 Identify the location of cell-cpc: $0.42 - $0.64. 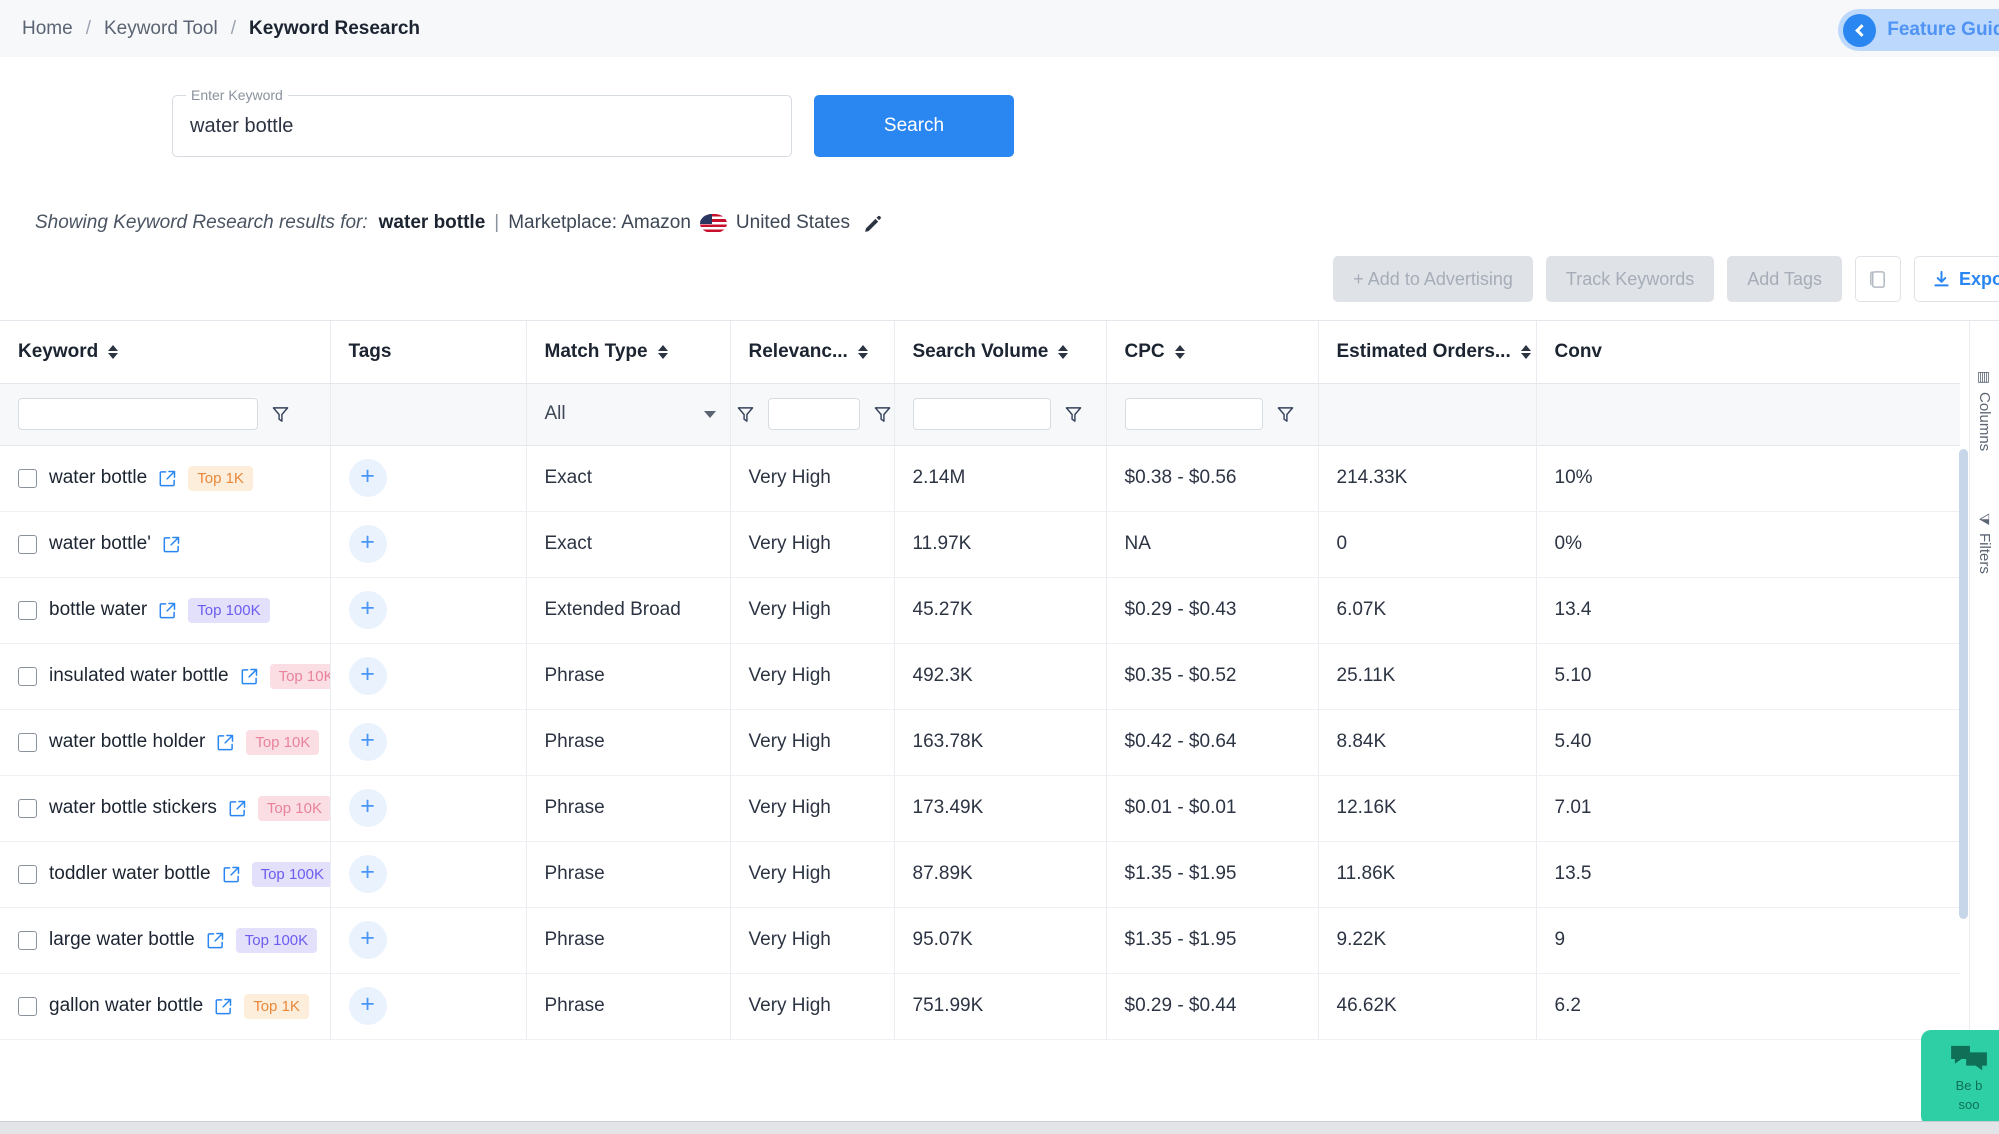
(1211, 742).